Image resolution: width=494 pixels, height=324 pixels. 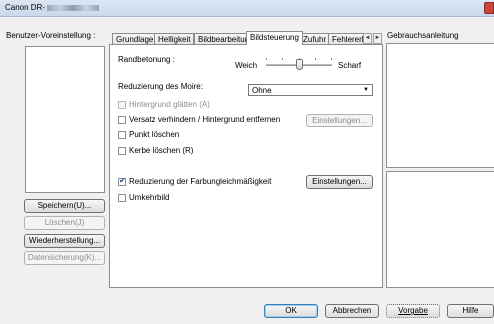 What do you see at coordinates (122, 120) in the screenshot?
I see `offset-checkbox` at bounding box center [122, 120].